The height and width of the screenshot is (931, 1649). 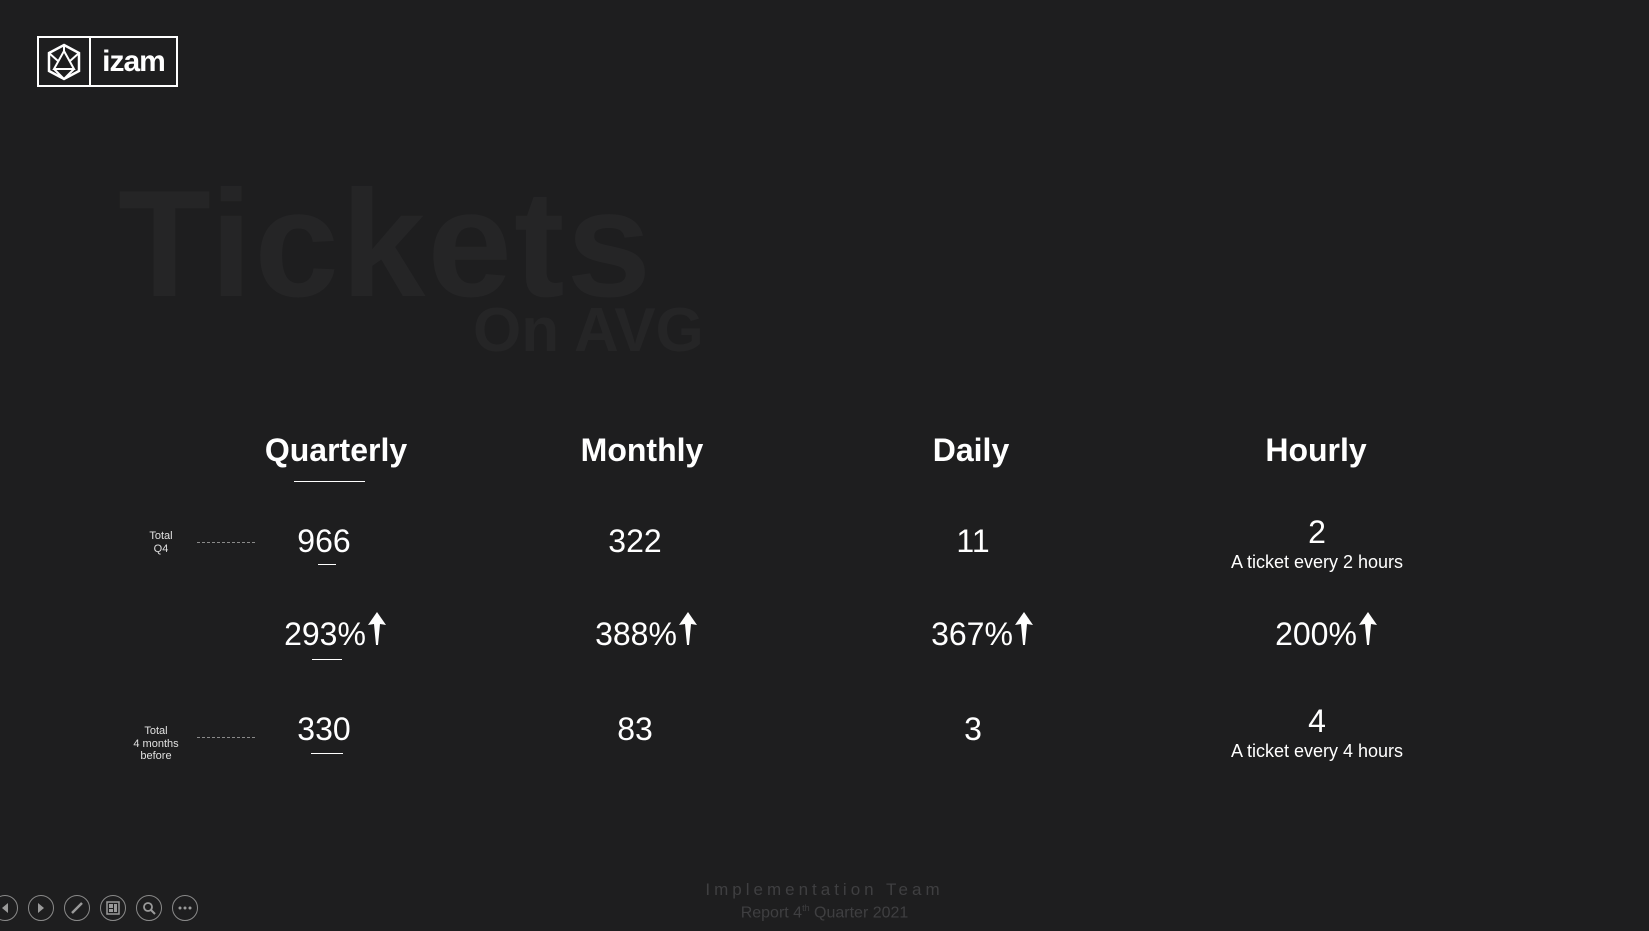 I want to click on previous-slide-icon, so click(x=5, y=908).